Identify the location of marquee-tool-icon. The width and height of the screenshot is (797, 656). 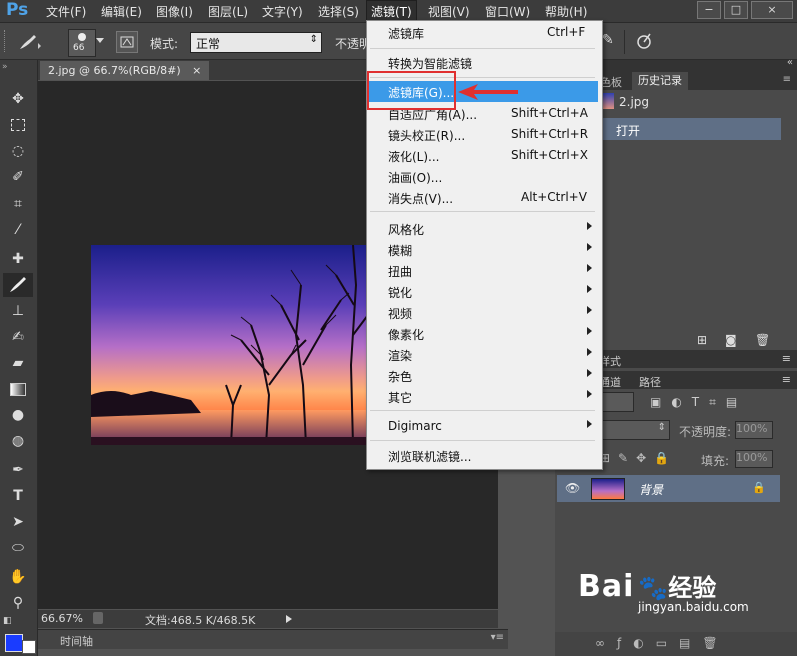
(18, 125).